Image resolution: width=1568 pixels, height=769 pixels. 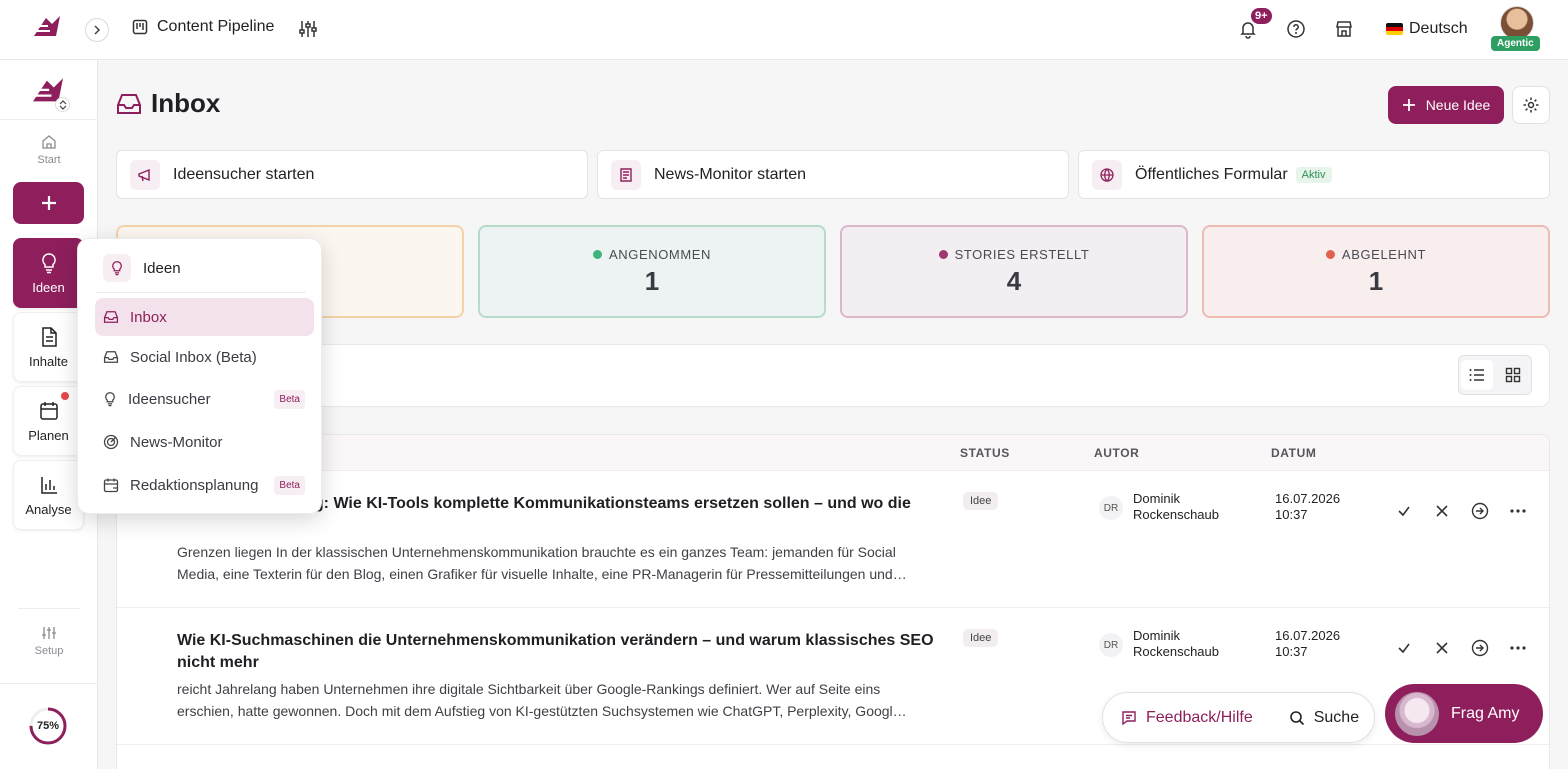 I want to click on chat-icon, so click(x=1129, y=717).